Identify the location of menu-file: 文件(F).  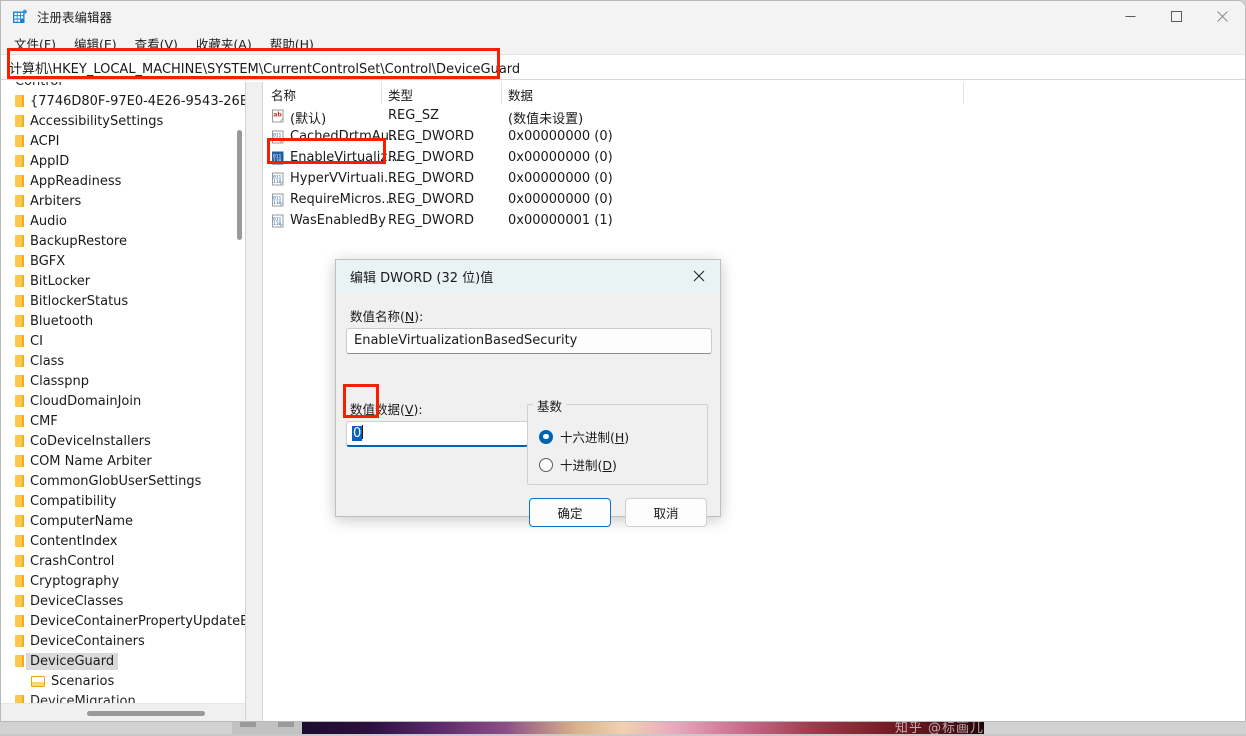
(35, 43).